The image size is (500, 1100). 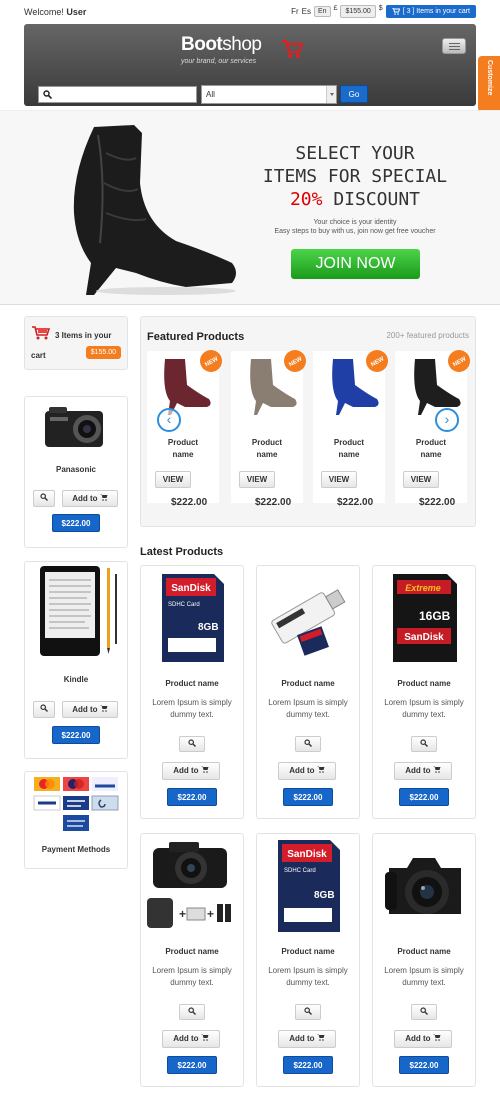 I want to click on site-header: Bootshop your brand, our services All Go, so click(x=250, y=65).